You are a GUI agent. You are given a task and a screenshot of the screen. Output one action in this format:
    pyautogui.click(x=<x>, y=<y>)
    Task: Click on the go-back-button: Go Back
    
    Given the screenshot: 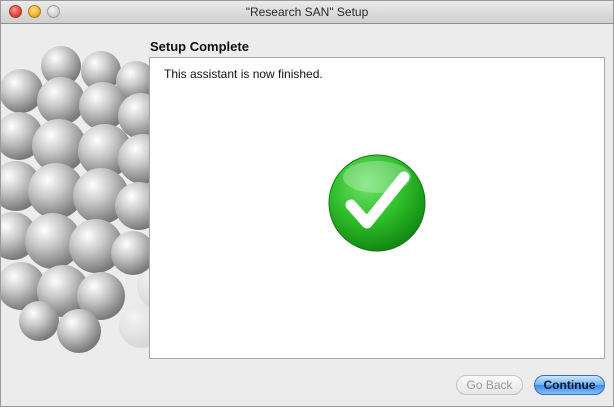 What is the action you would take?
    pyautogui.click(x=489, y=385)
    